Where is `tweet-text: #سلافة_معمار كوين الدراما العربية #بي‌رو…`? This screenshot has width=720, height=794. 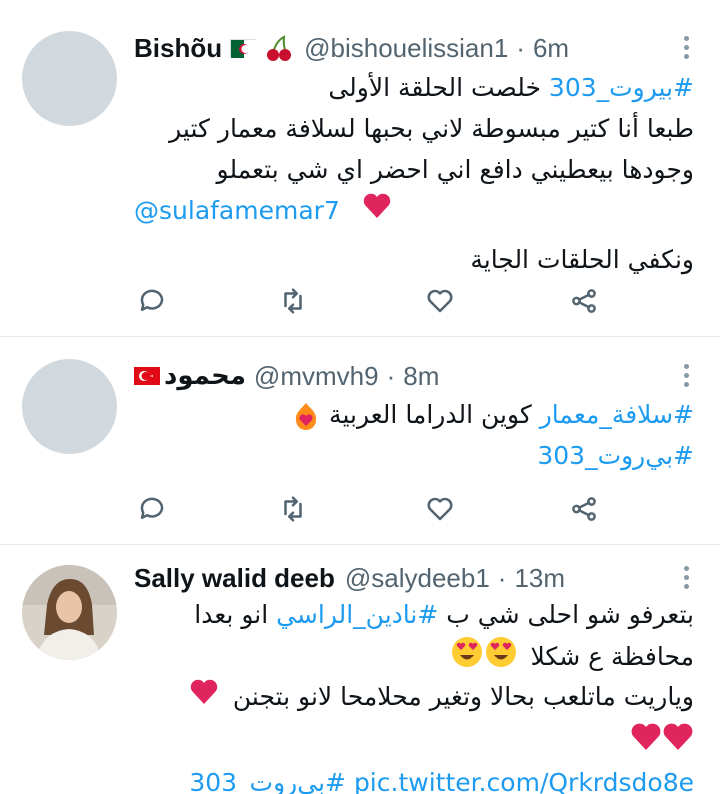
tweet-text: #سلافة_معمار كوين الدراما العربية #بي‌رو… is located at coordinates (414, 436).